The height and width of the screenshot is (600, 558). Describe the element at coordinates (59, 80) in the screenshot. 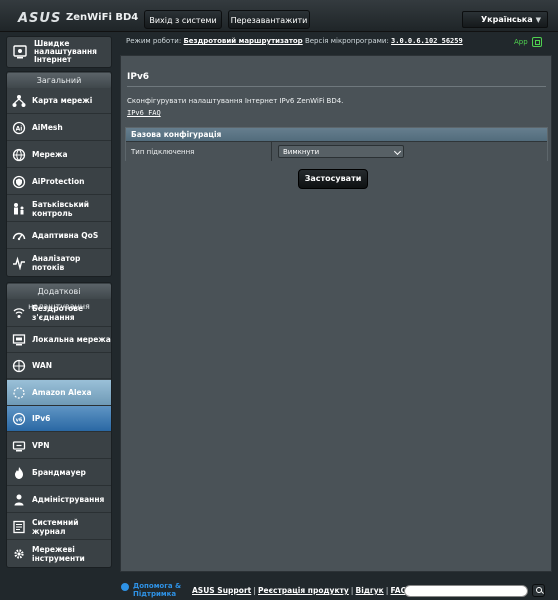

I see `general-section-title: Загальний` at that location.